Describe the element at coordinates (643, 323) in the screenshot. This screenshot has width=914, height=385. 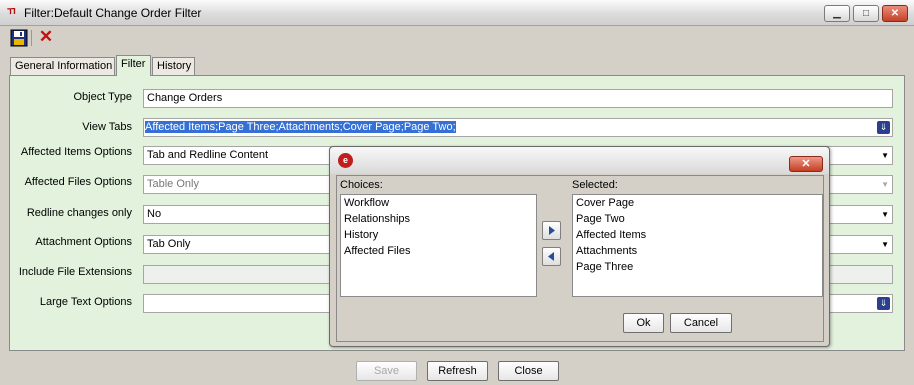
I see `ok-button: Ok` at that location.